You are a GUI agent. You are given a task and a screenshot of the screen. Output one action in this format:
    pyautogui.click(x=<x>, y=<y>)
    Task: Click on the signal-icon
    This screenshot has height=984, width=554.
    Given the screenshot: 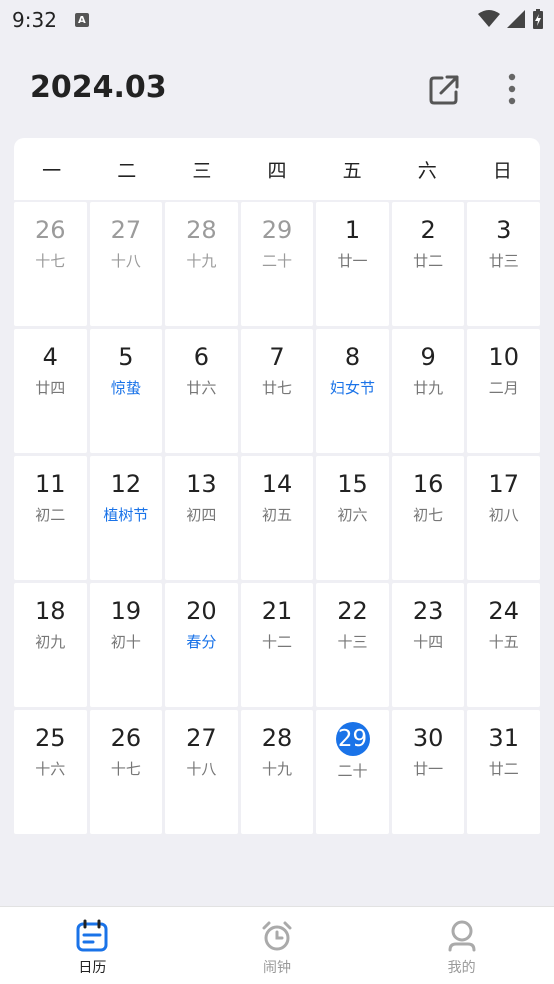 What is the action you would take?
    pyautogui.click(x=516, y=19)
    